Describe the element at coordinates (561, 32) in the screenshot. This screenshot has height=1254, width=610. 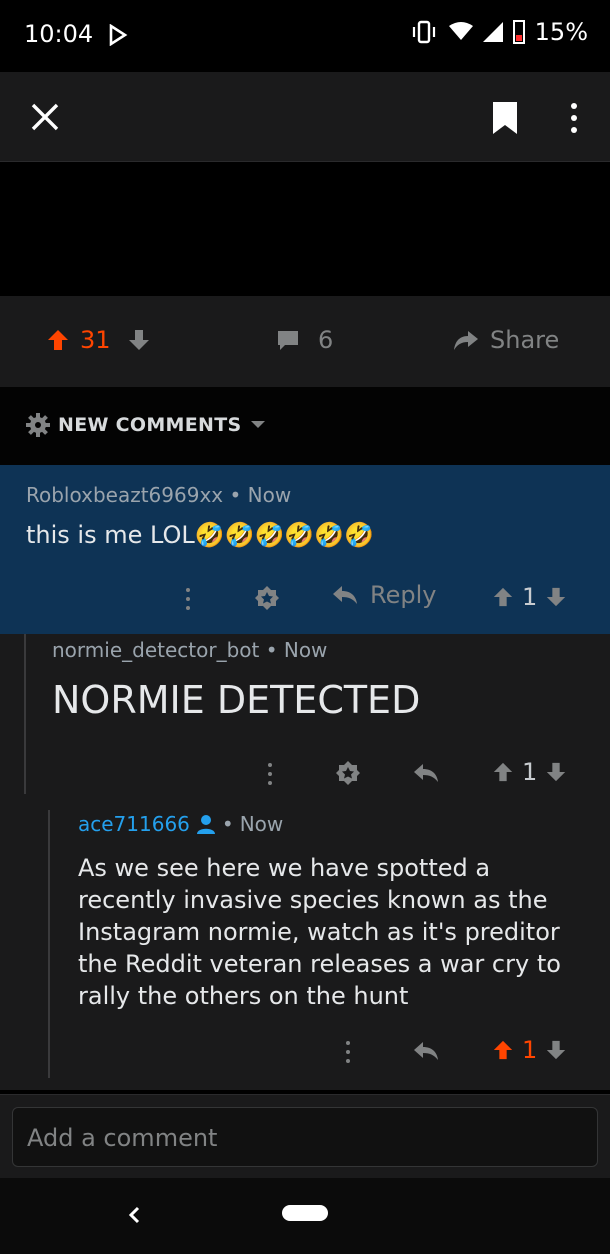
I see `battery-level: 15%` at that location.